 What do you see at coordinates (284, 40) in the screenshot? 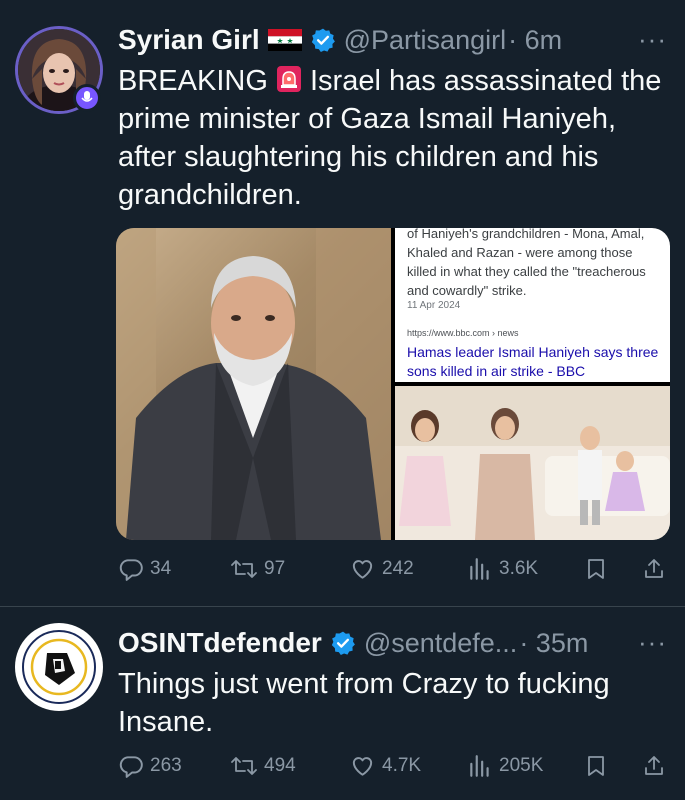
I see `flag-icon` at bounding box center [284, 40].